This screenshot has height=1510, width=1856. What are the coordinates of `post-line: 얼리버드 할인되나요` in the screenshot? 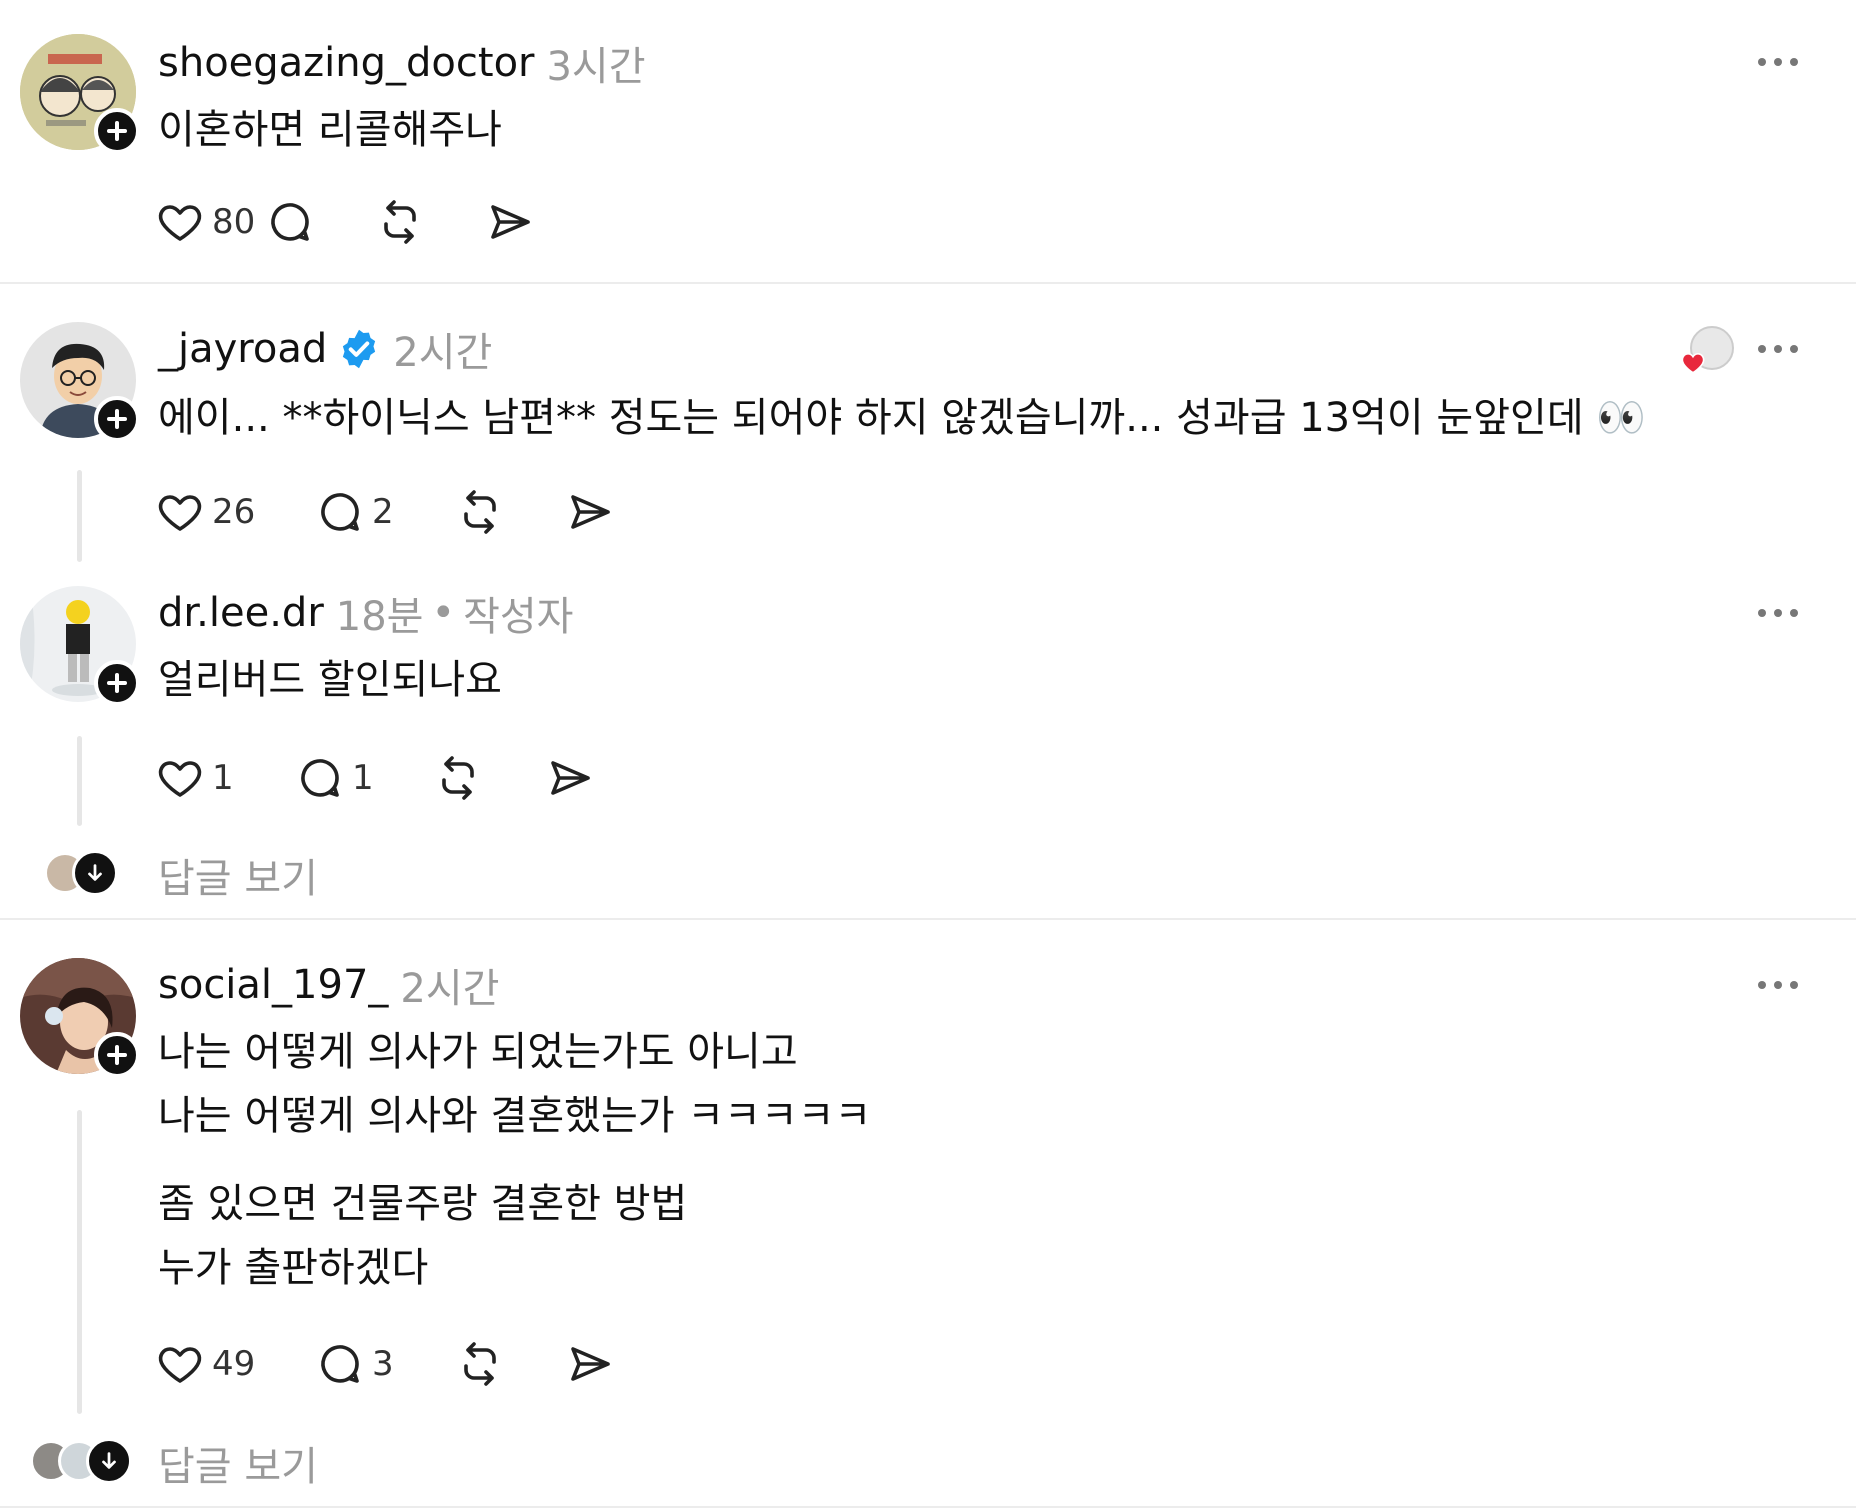 It's located at (330, 680).